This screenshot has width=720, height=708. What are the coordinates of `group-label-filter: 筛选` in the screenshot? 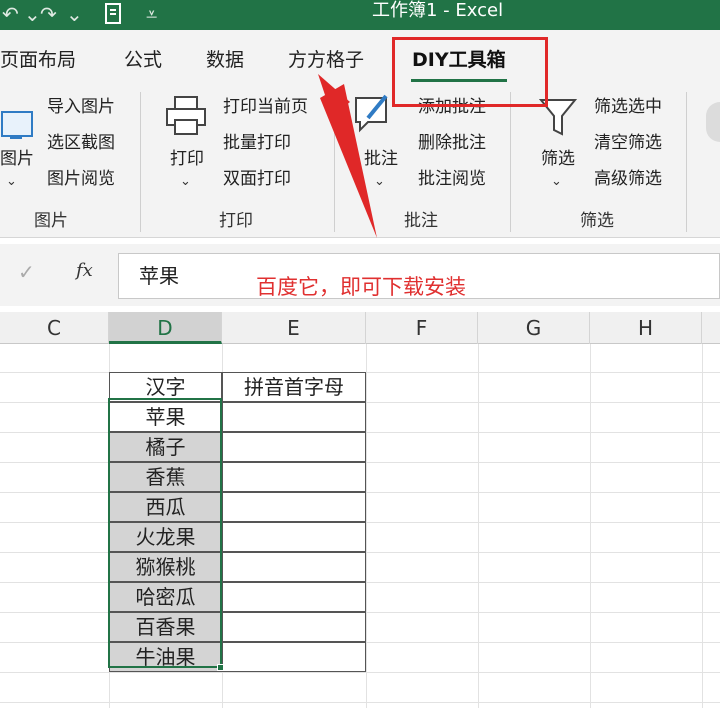 It's located at (597, 221).